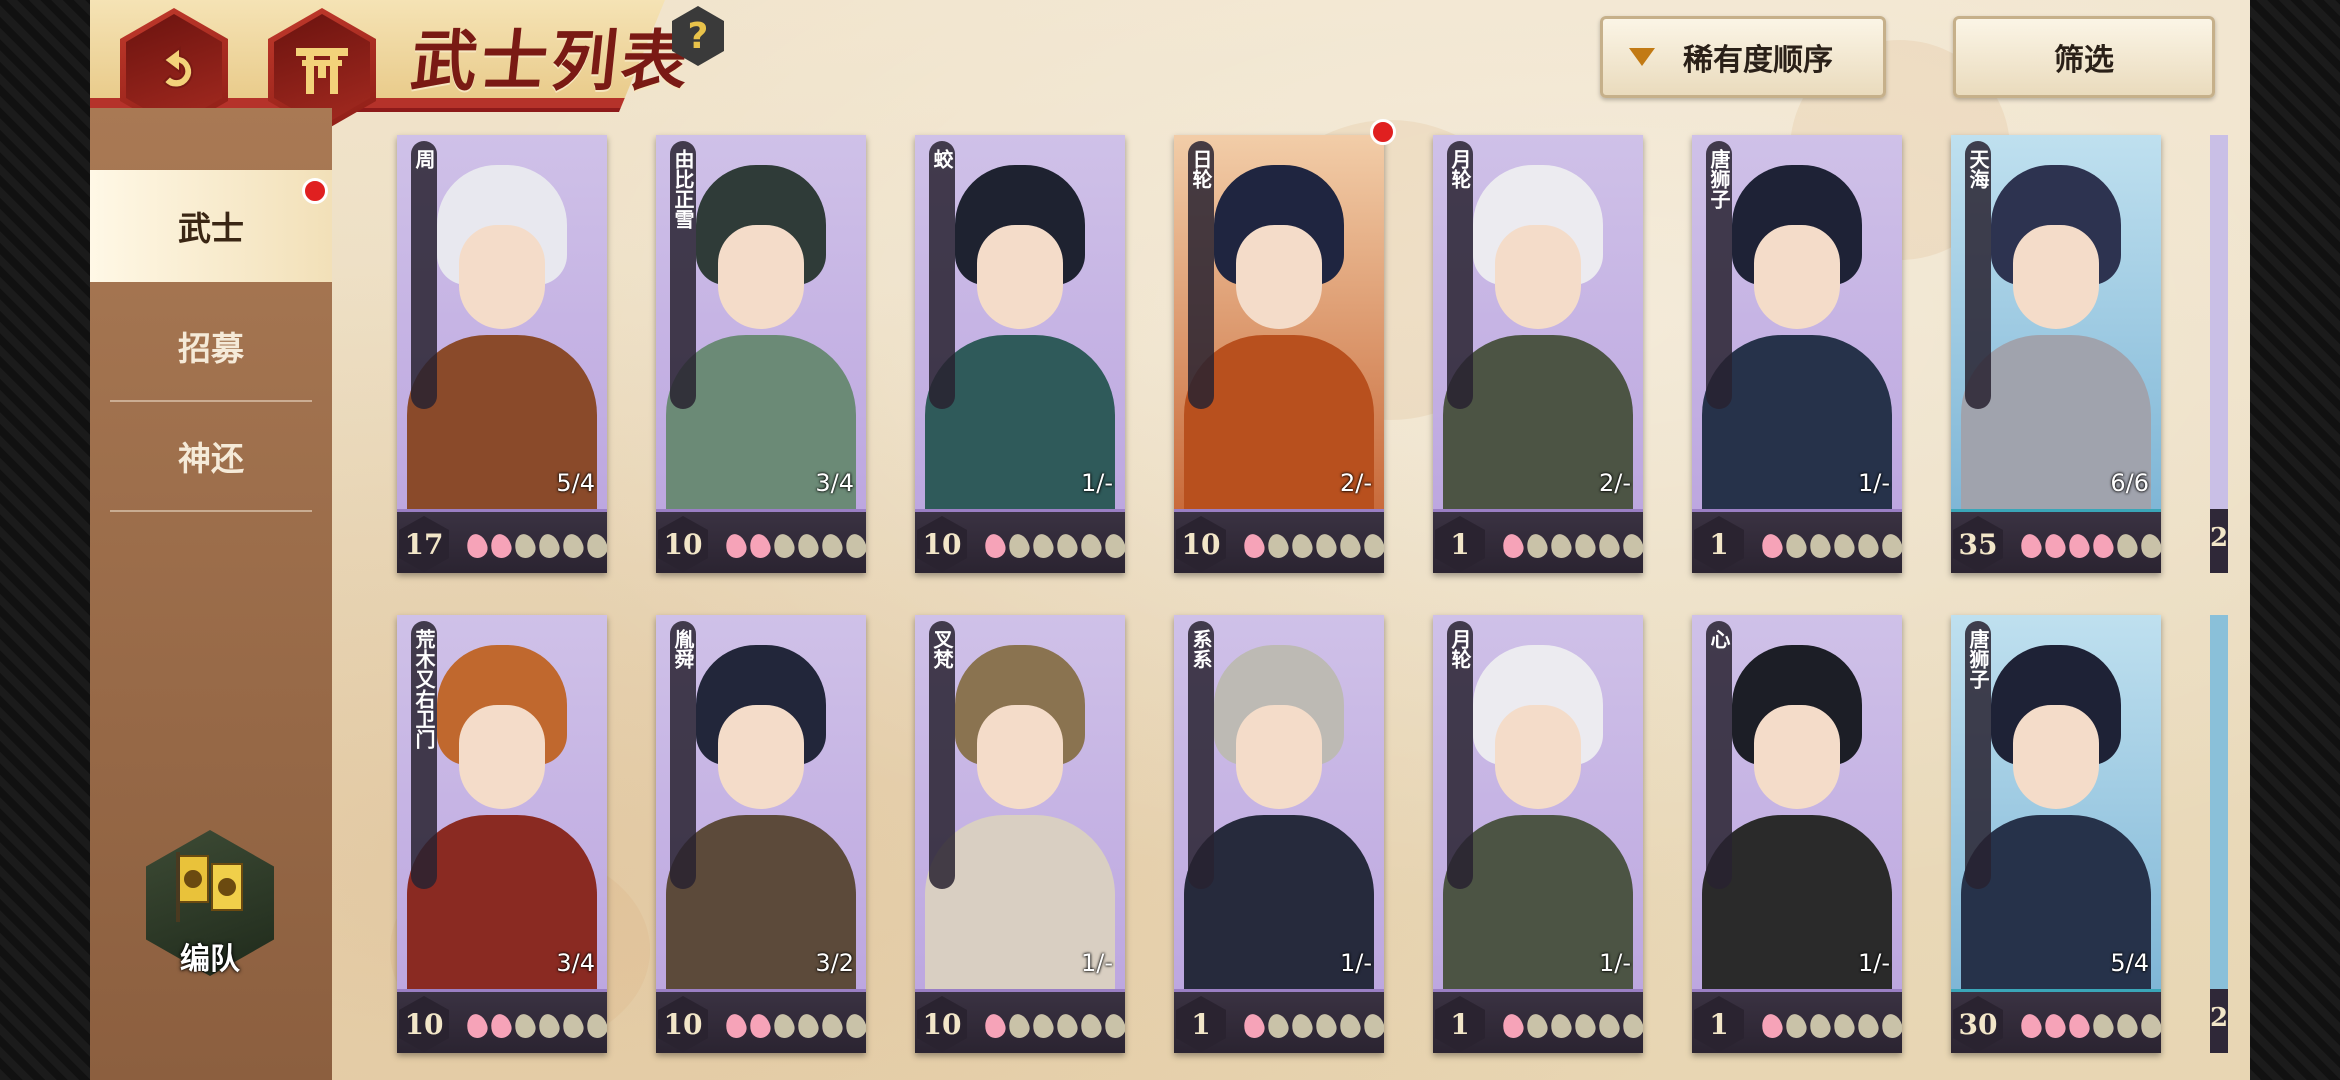  What do you see at coordinates (1020, 354) in the screenshot?
I see `samurai-card: 蛟 1/- 10` at bounding box center [1020, 354].